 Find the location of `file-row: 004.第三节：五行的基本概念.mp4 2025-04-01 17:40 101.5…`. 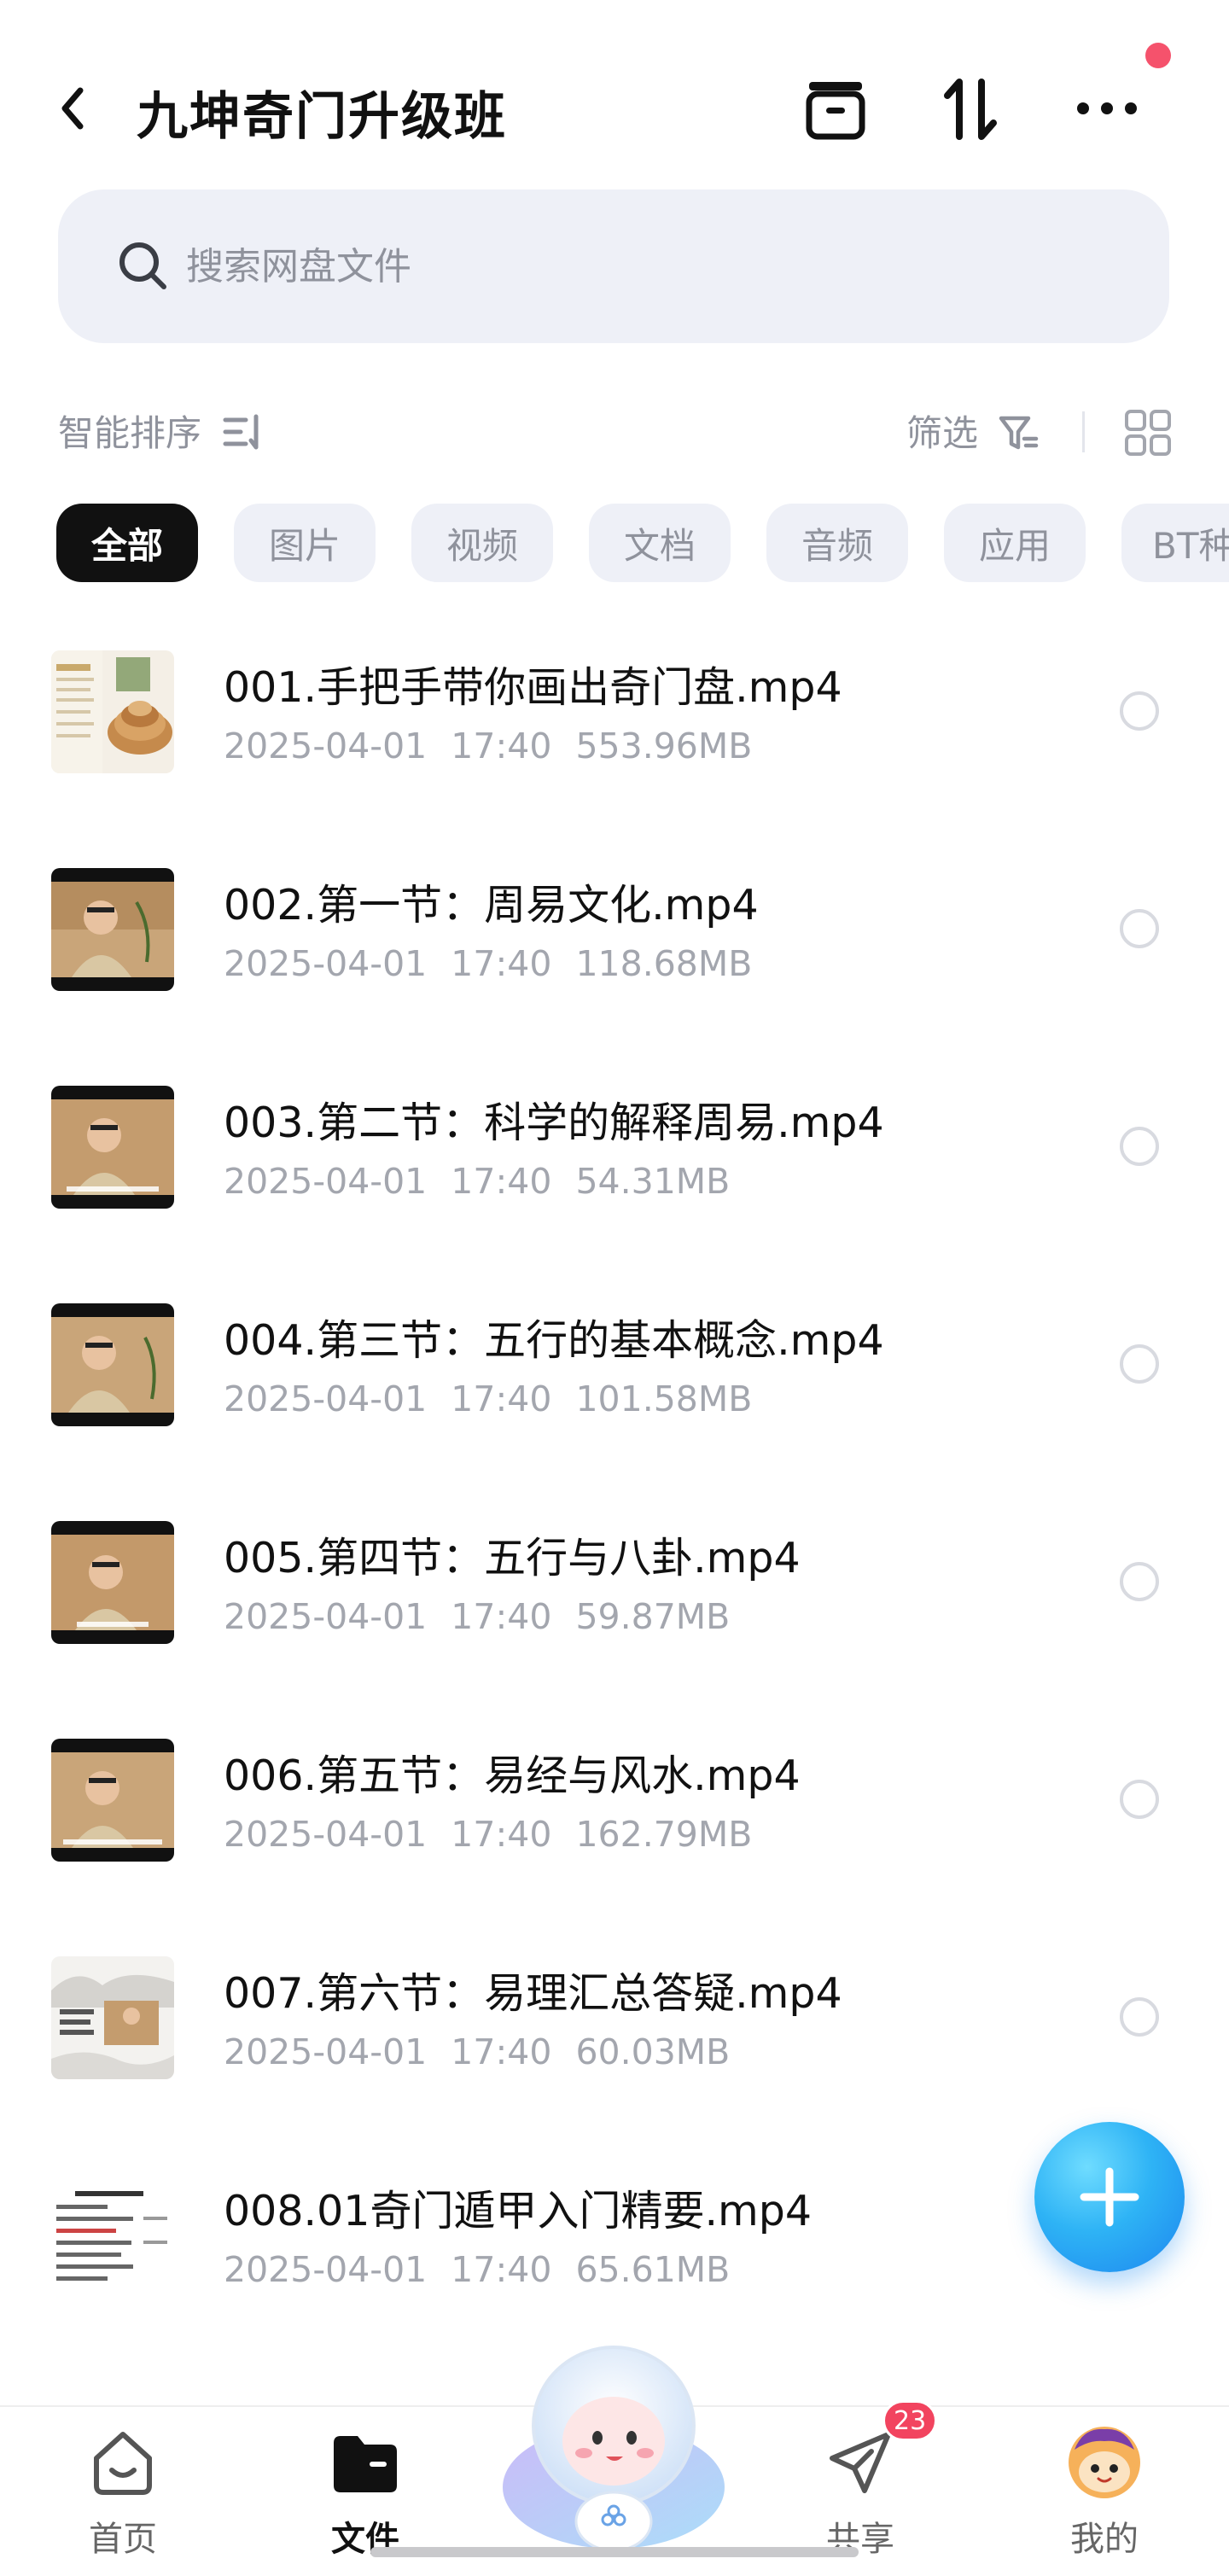

file-row: 004.第三节：五行的基本概念.mp4 2025-04-01 17:40 101.5… is located at coordinates (614, 1376).